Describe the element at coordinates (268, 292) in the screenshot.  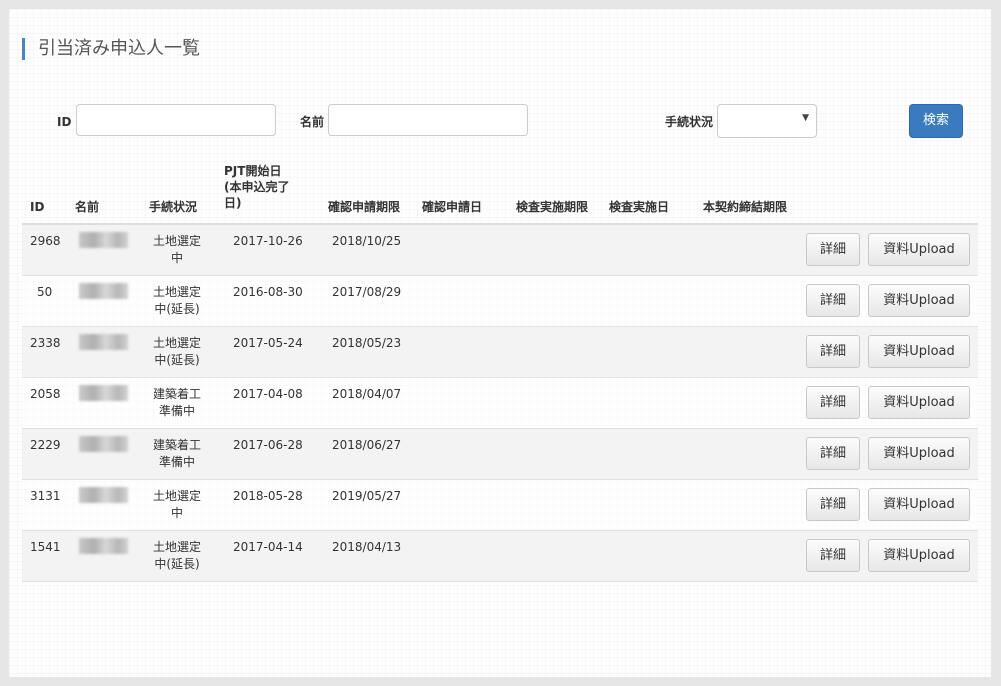
I see `row-pjt-start: 2016-08-30` at that location.